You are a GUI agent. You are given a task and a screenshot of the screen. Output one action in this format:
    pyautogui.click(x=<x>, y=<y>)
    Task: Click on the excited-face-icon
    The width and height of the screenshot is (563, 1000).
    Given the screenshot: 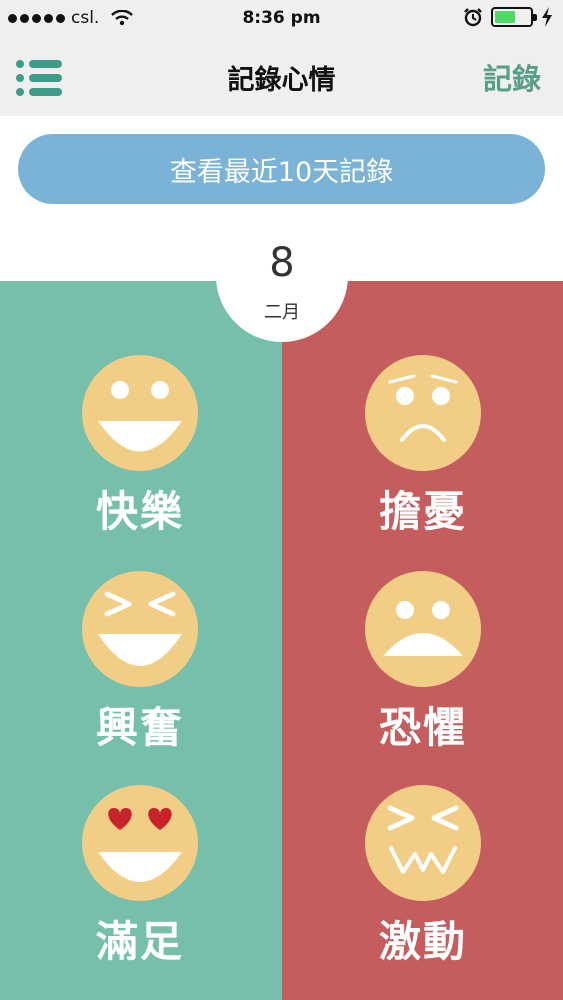 What is the action you would take?
    pyautogui.click(x=140, y=629)
    